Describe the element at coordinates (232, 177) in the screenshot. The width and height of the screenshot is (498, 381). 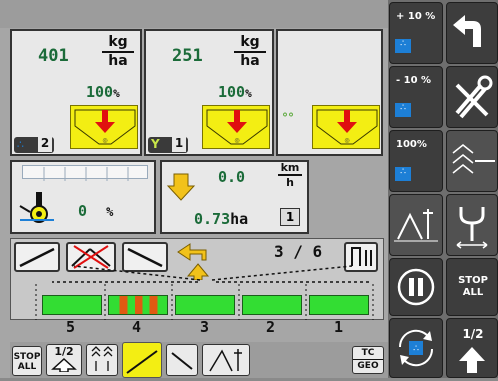
I see `speed-value: 0.0` at that location.